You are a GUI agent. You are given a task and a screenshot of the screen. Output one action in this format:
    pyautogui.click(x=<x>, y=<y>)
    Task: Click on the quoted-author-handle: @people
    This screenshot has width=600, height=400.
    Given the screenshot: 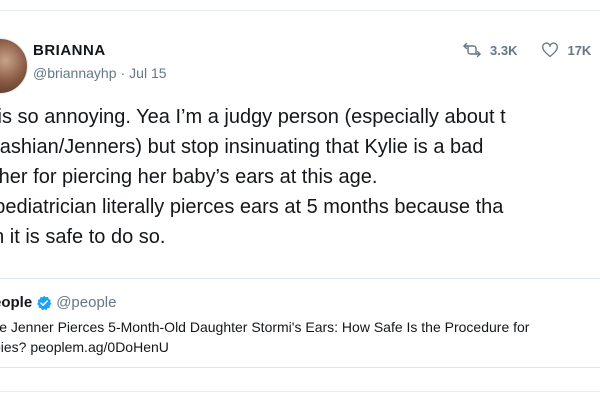 What is the action you would take?
    pyautogui.click(x=86, y=302)
    